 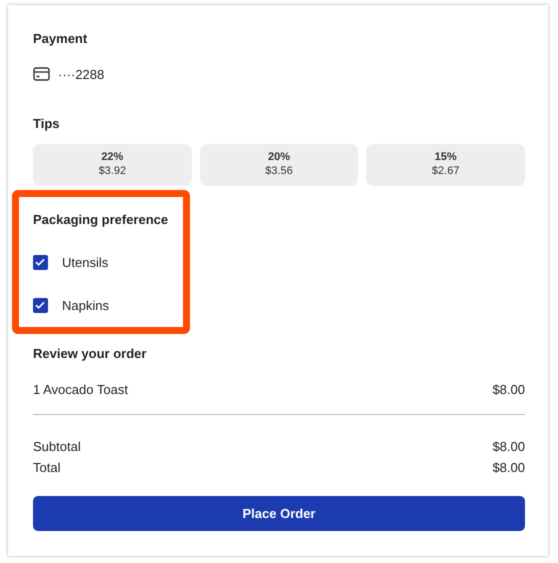 I want to click on credit-card-icon, so click(x=41, y=74).